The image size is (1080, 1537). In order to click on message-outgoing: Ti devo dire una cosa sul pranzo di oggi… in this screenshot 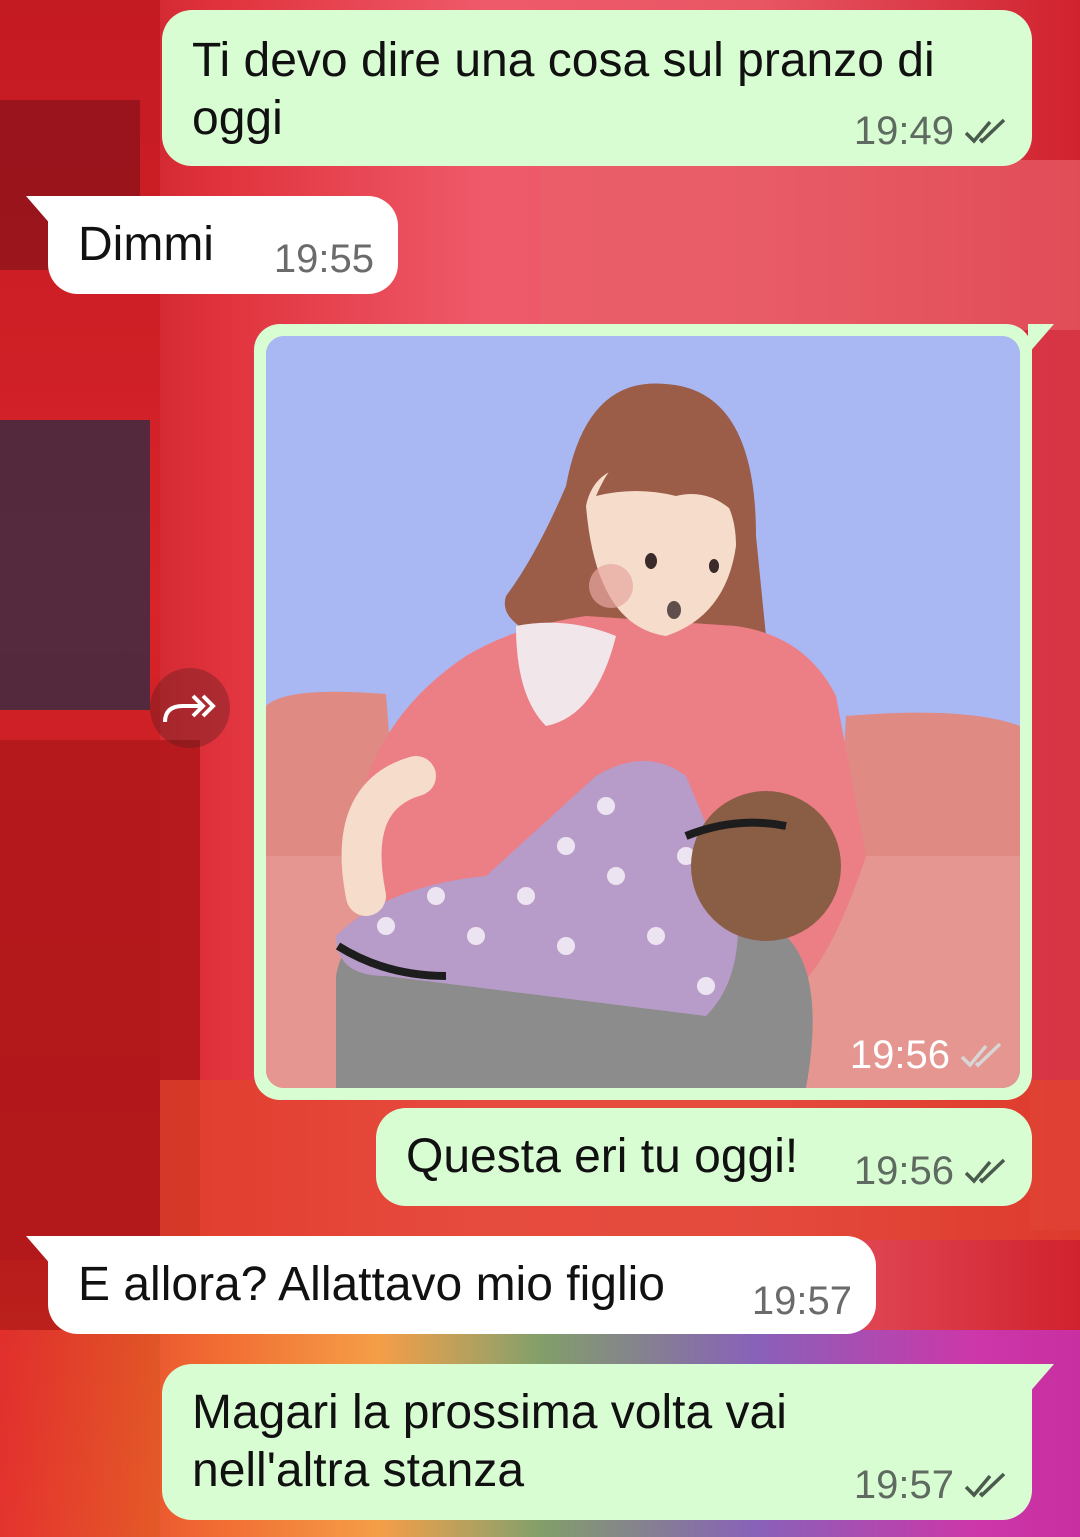, I will do `click(597, 88)`.